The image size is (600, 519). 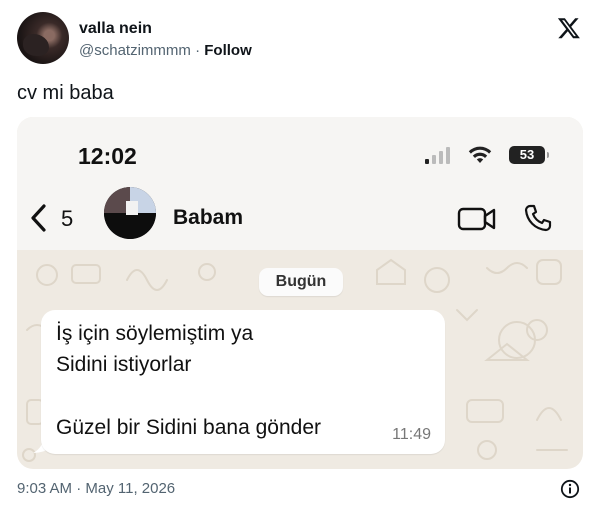 I want to click on signal-icon, so click(x=437, y=155).